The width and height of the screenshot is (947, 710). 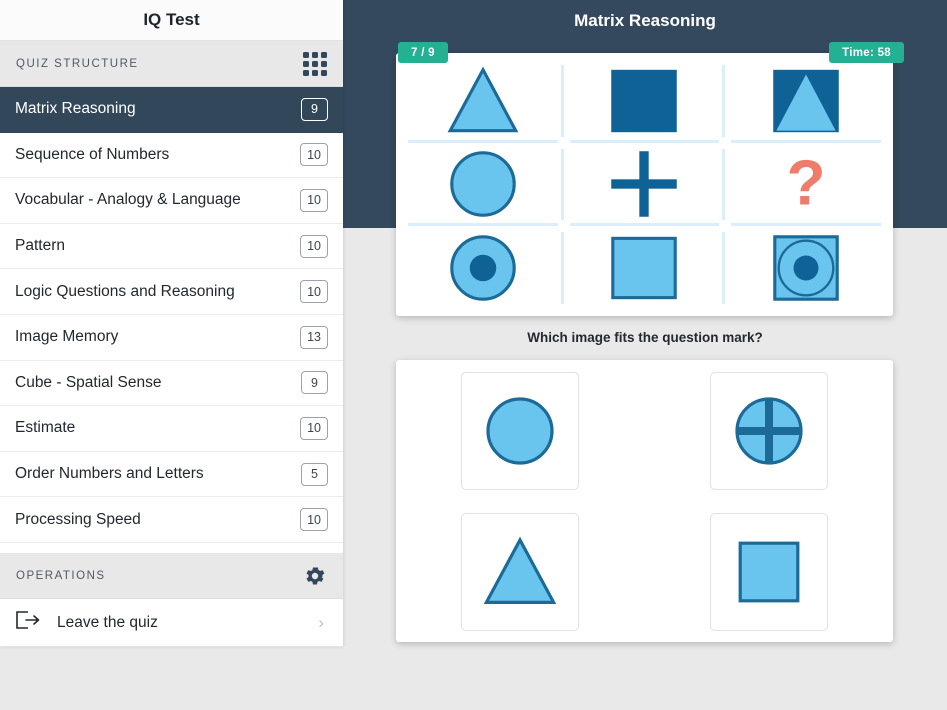 What do you see at coordinates (806, 268) in the screenshot?
I see `matrix-cell-square-circle-dot` at bounding box center [806, 268].